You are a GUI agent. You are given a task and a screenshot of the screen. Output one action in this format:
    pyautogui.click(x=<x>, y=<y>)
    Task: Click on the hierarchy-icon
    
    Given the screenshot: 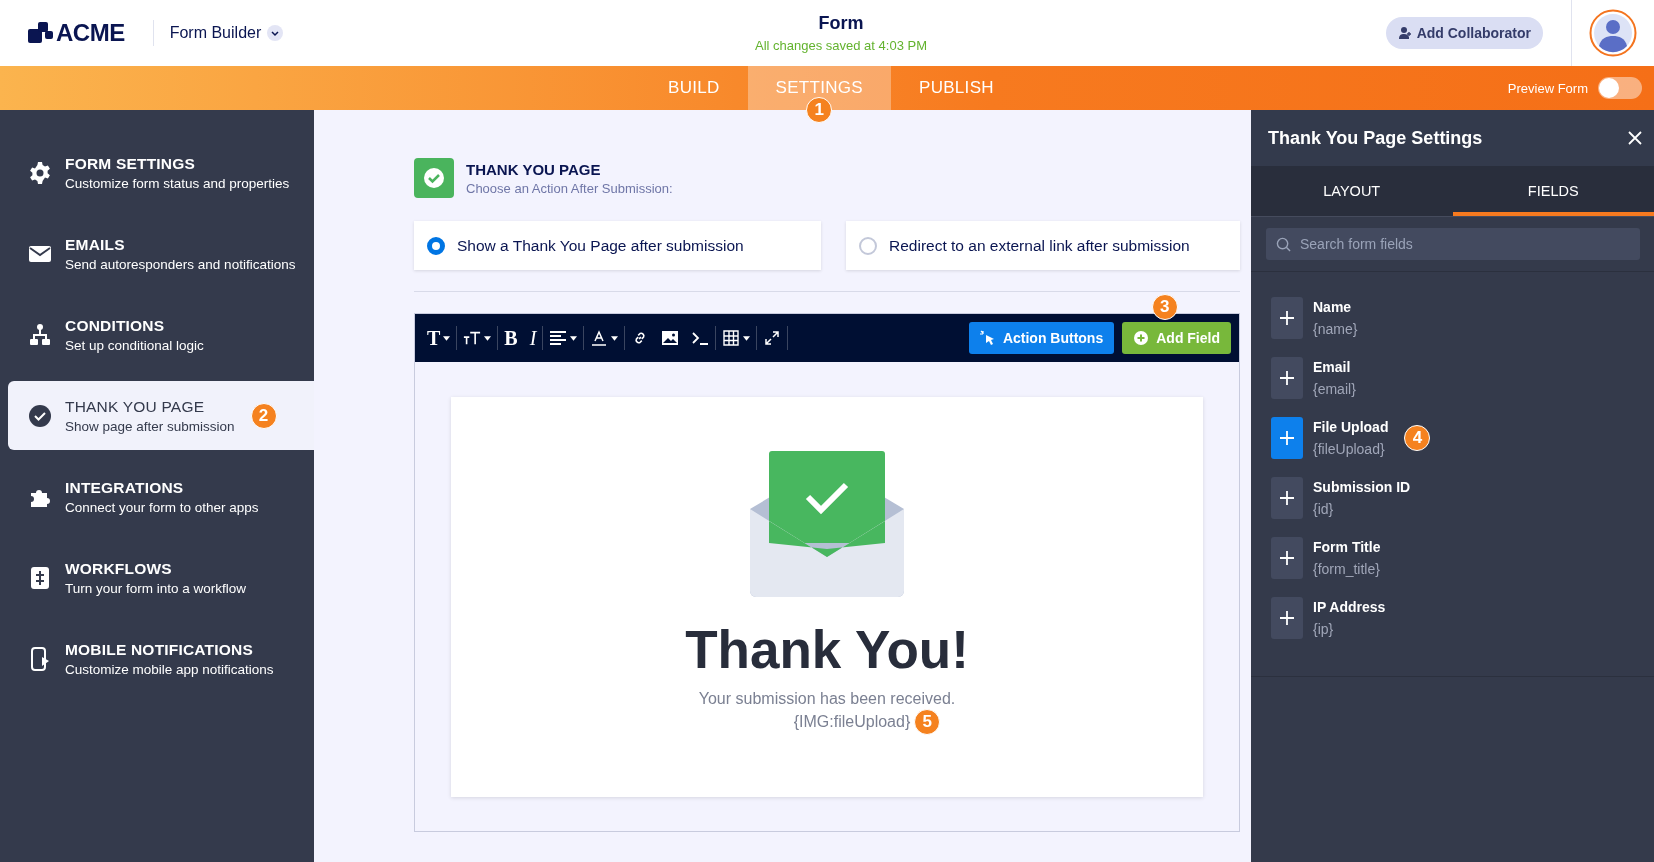 What is the action you would take?
    pyautogui.click(x=40, y=334)
    